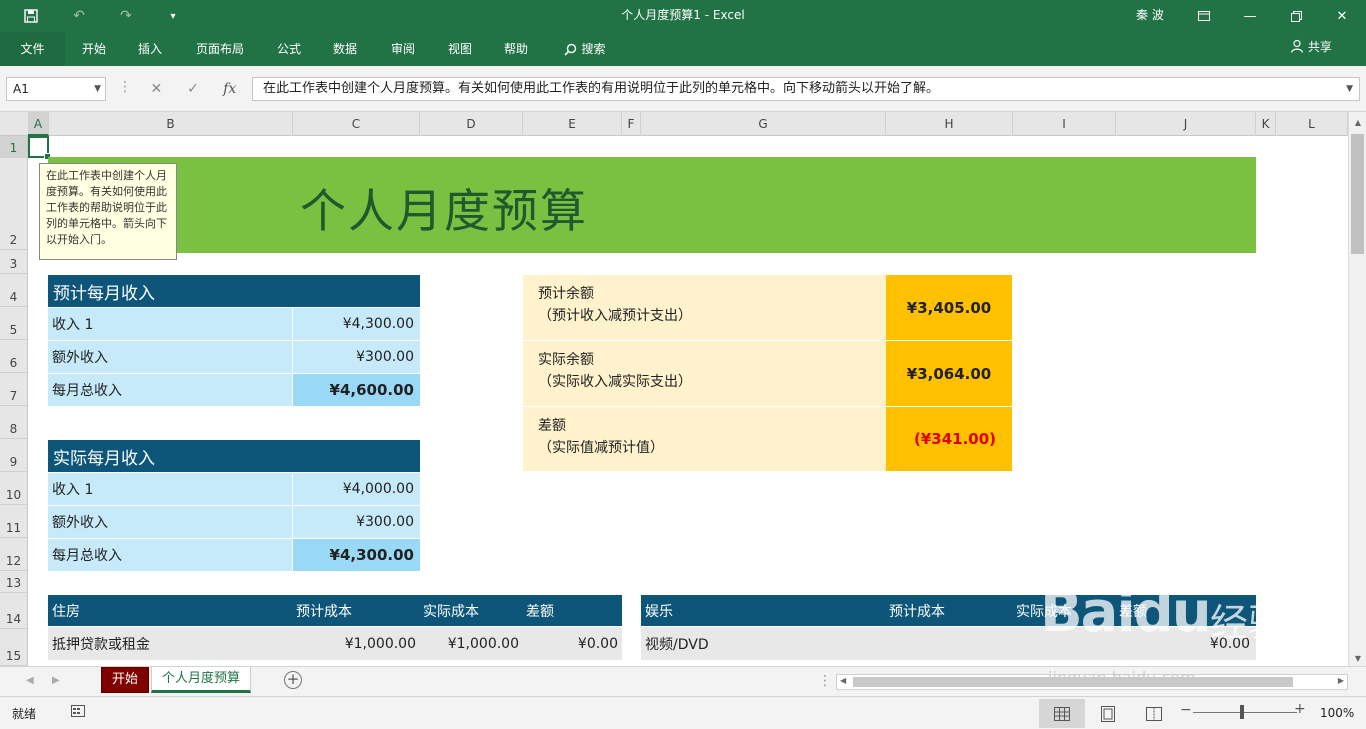  I want to click on entertainment-item-difference: ¥0.00, so click(1230, 644).